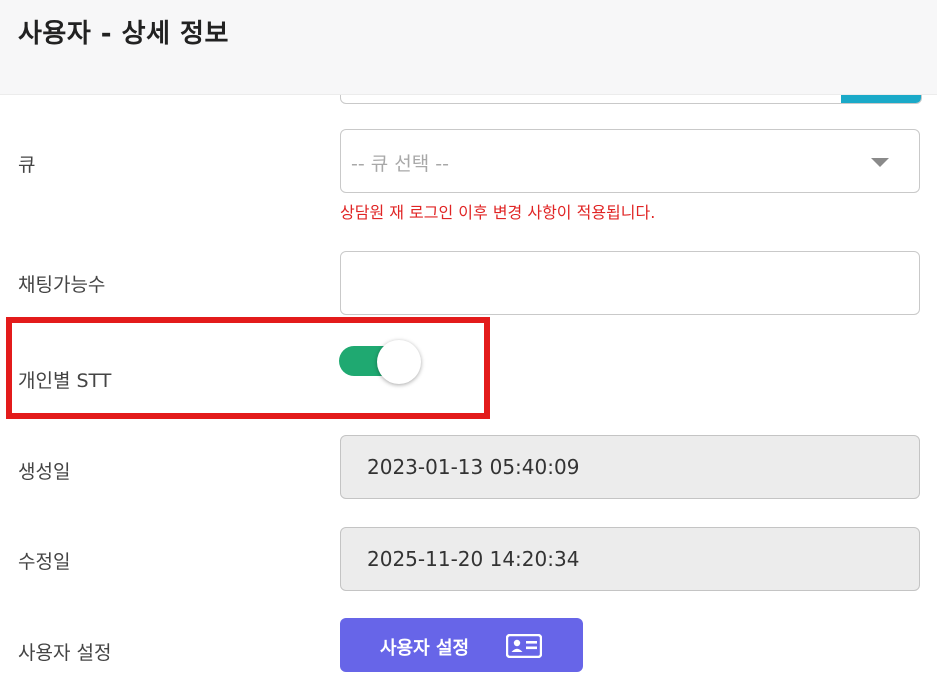  I want to click on personal-stt-label: 개인별 STT, so click(65, 381).